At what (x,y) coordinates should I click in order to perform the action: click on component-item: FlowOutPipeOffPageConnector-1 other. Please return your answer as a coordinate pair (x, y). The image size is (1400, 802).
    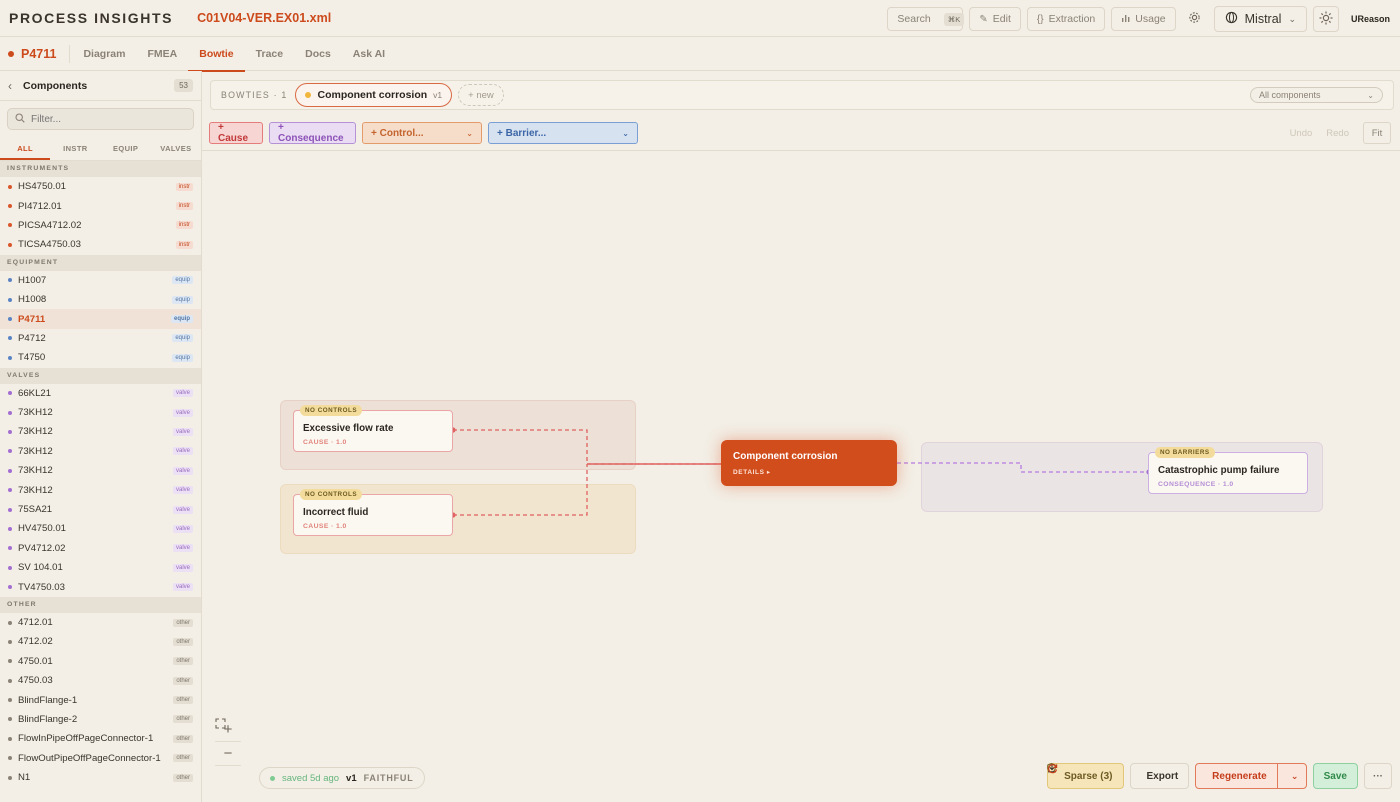
    Looking at the image, I should click on (100, 758).